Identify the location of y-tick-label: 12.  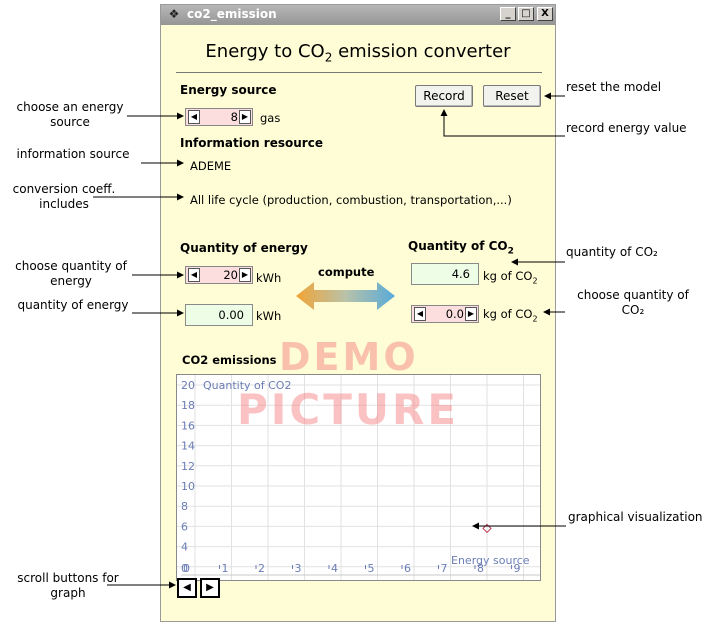
(188, 466).